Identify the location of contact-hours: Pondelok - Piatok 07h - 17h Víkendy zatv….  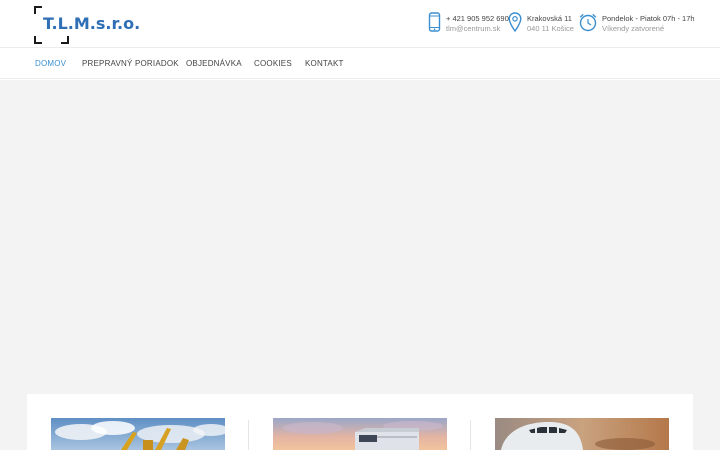
(638, 24).